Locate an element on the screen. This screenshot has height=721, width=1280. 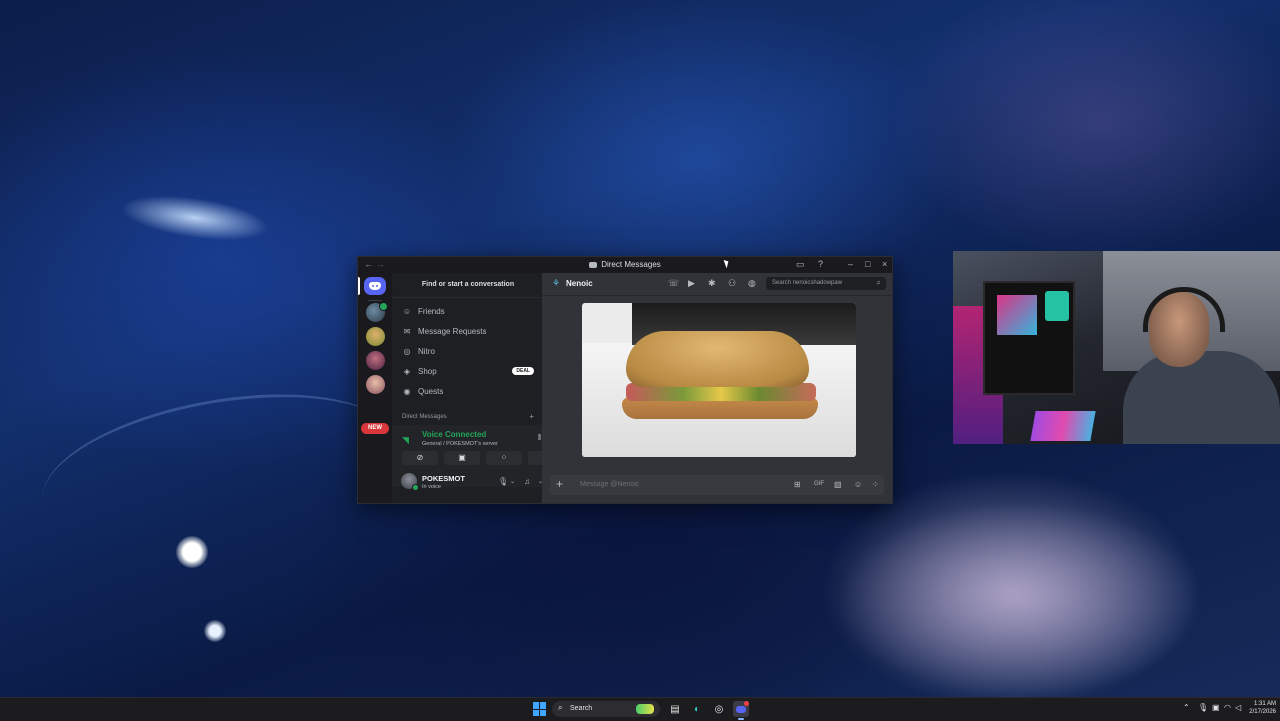
webcam-monitor is located at coordinates (1017, 315).